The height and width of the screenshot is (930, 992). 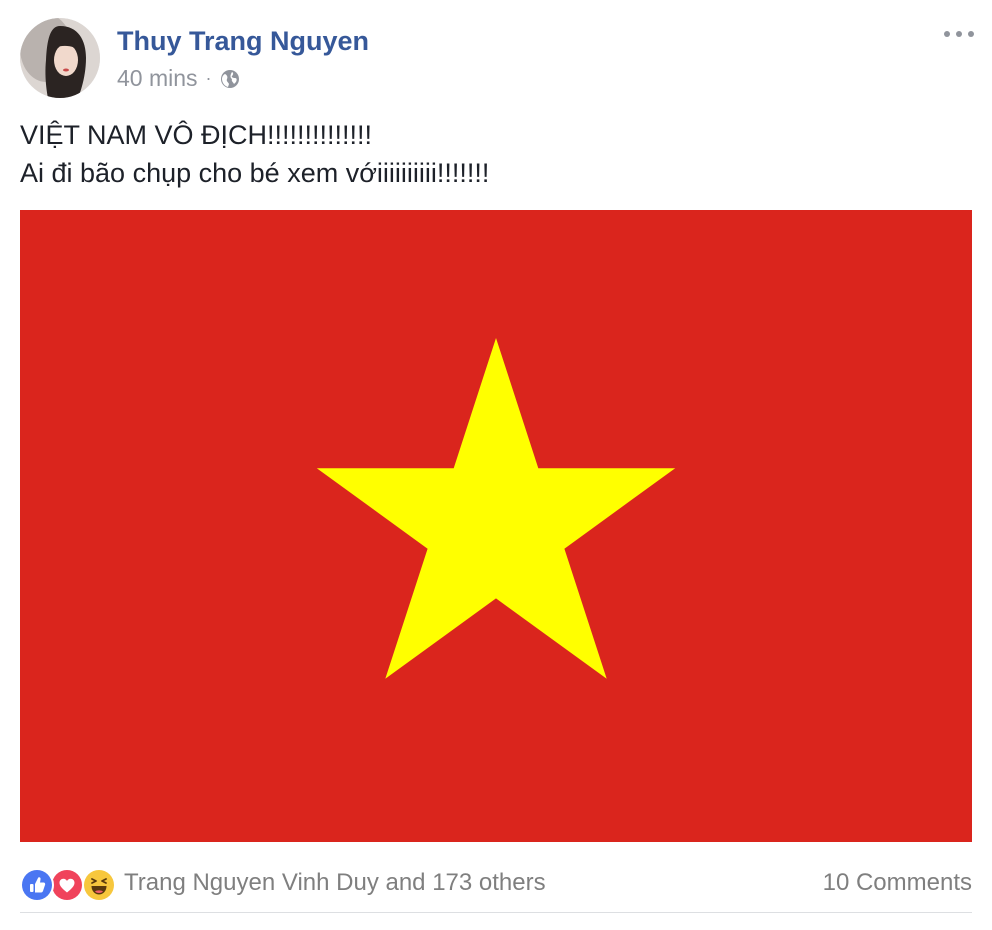 What do you see at coordinates (99, 885) in the screenshot?
I see `haha-icon` at bounding box center [99, 885].